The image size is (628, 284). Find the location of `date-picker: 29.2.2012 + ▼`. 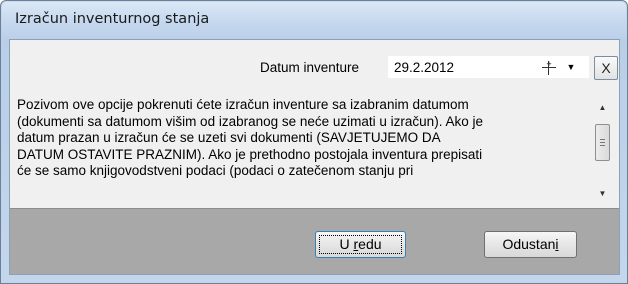

date-picker: 29.2.2012 + ▼ is located at coordinates (488, 67).